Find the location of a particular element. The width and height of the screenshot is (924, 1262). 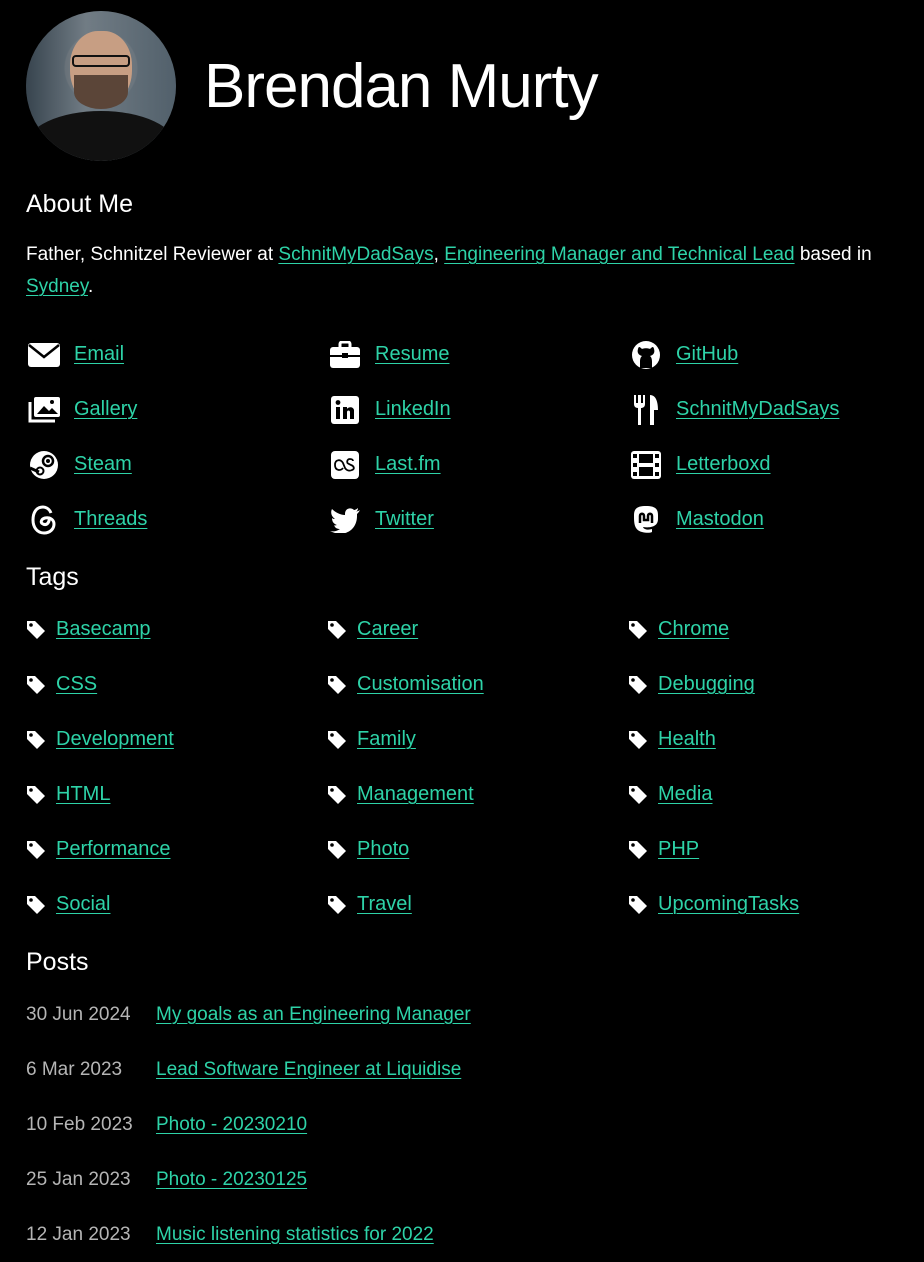

social-link-mastodon: Mastodon is located at coordinates (720, 519).